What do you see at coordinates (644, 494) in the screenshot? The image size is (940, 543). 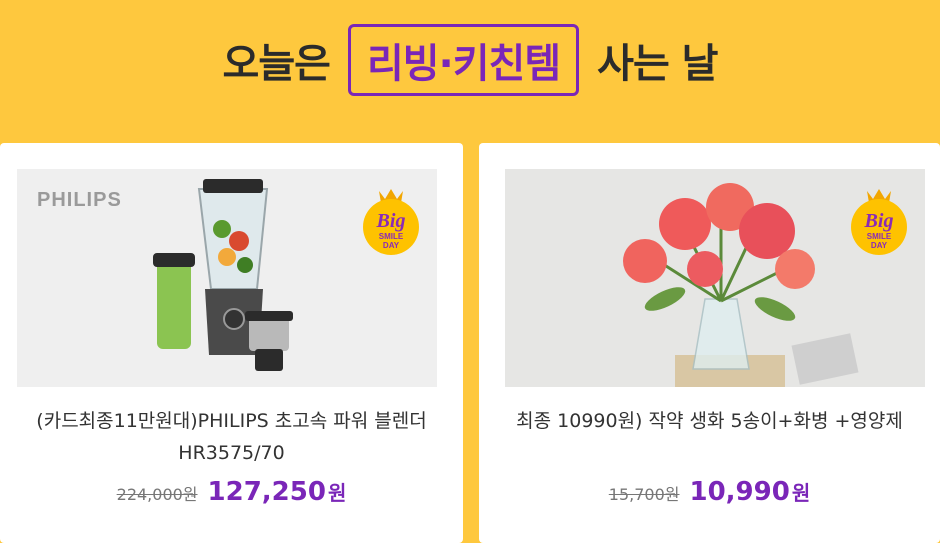 I see `original-price: 15,700원` at bounding box center [644, 494].